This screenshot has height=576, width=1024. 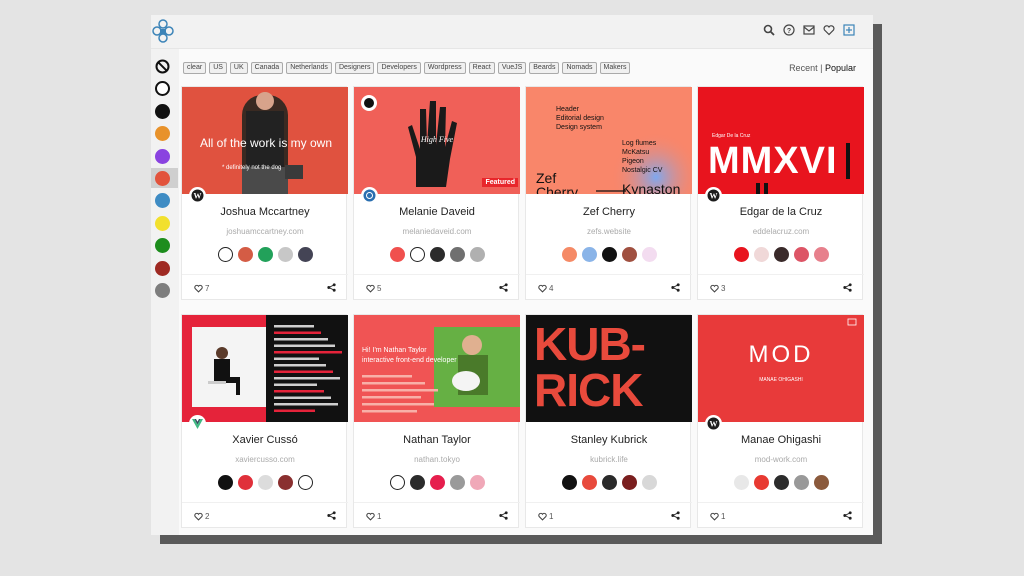 I want to click on site-screenshot, so click(x=265, y=368).